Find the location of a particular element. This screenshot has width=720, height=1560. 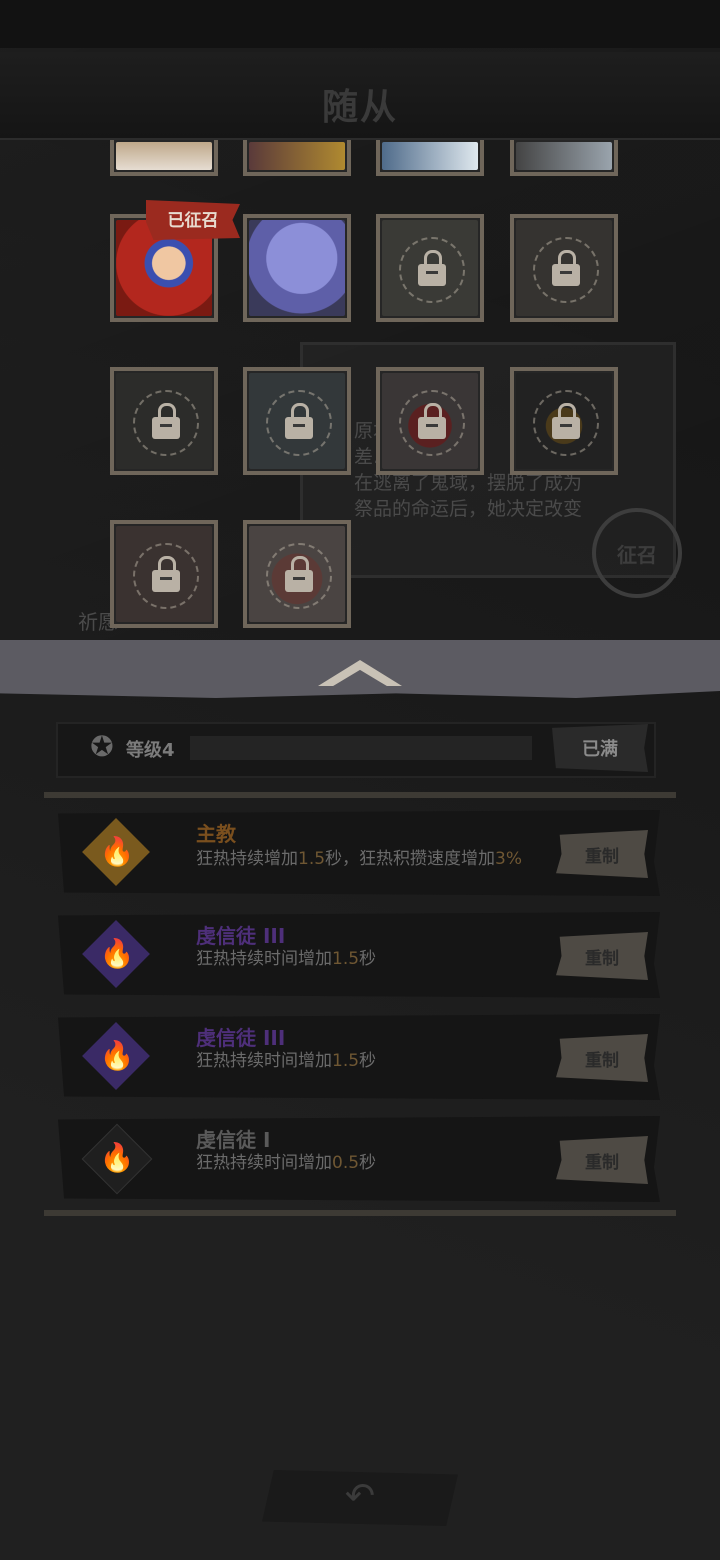

section-border-bottom is located at coordinates (360, 1213).